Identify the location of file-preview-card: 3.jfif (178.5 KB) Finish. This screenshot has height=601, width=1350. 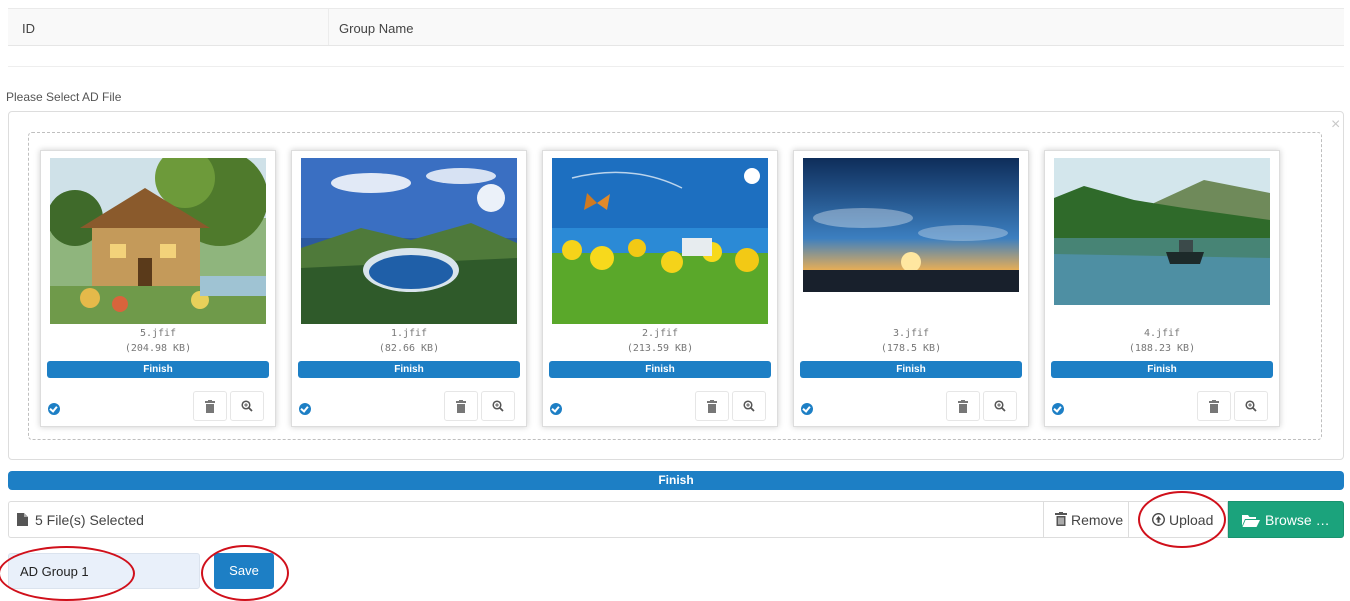
(911, 288).